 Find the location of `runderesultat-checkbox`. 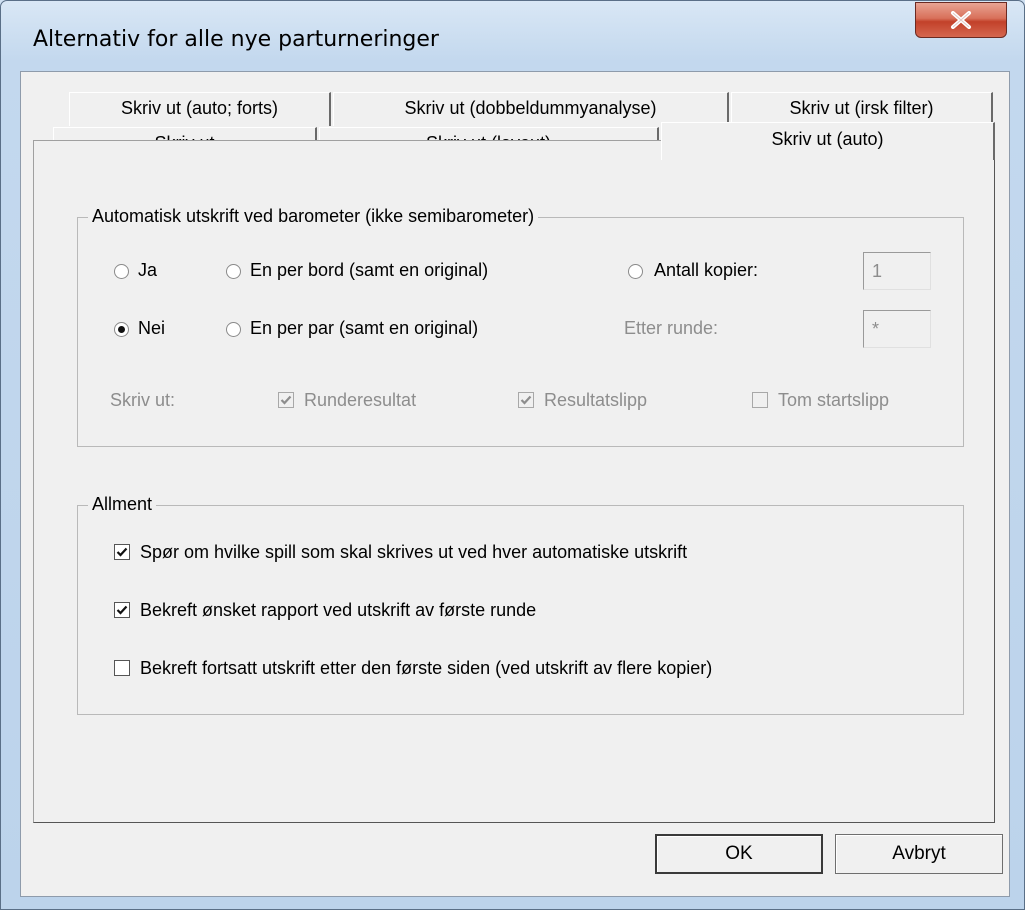

runderesultat-checkbox is located at coordinates (286, 400).